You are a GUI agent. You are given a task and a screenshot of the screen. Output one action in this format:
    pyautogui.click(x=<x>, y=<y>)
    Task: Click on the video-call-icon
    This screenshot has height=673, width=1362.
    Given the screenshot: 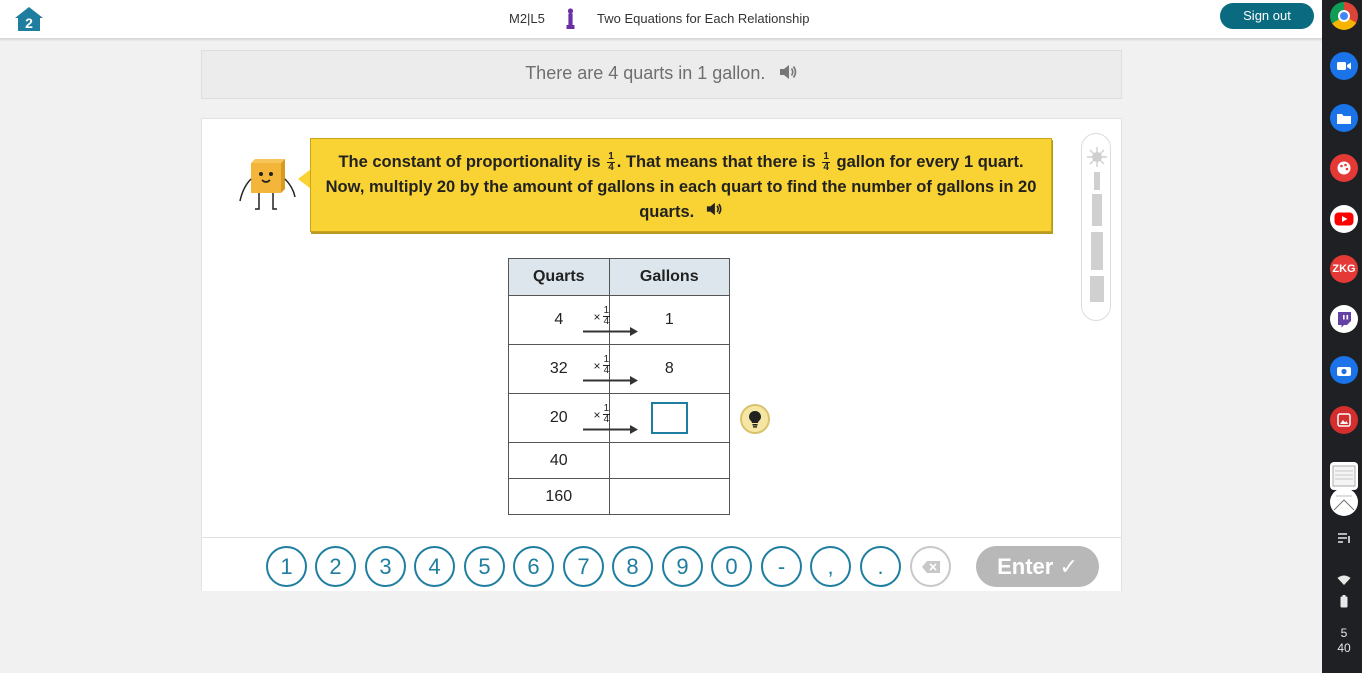 What is the action you would take?
    pyautogui.click(x=1344, y=66)
    